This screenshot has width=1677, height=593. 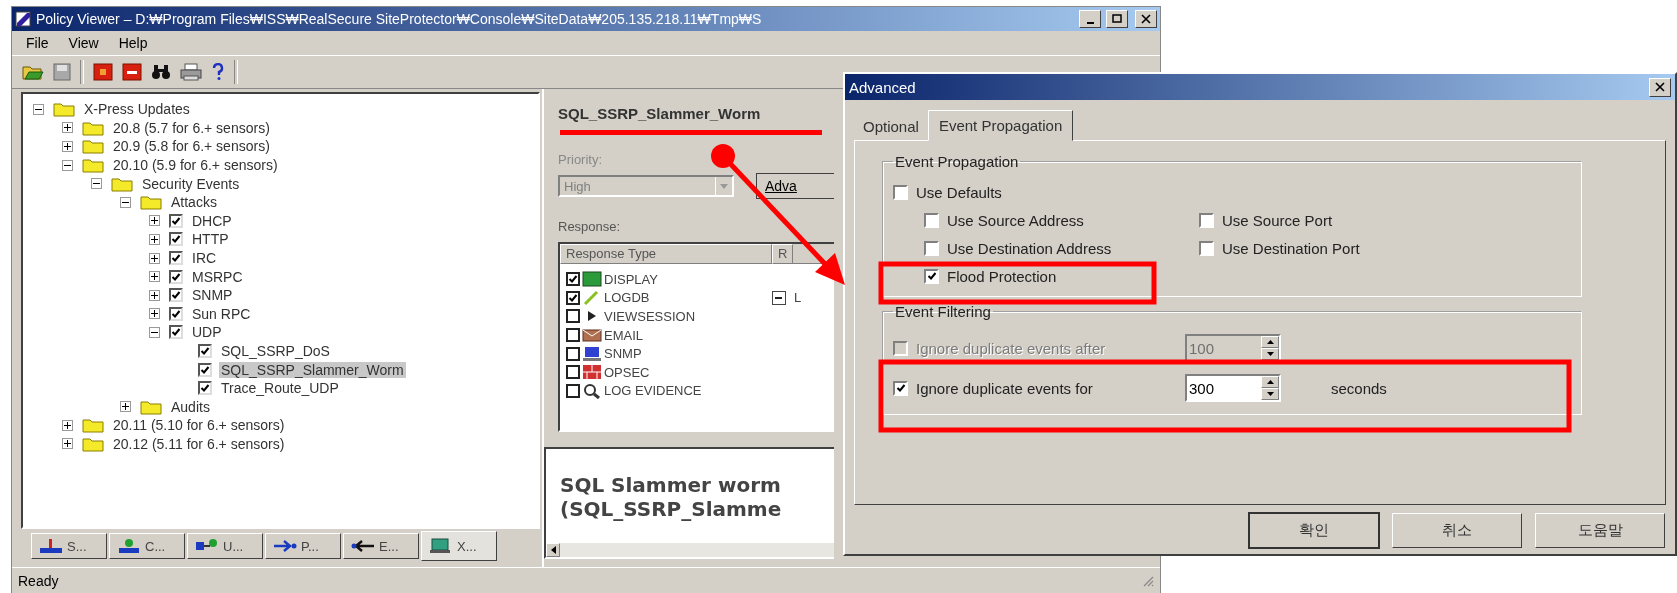 What do you see at coordinates (199, 425) in the screenshot?
I see `tree-item: 20.11 (5.10 for 6.+ sensors)` at bounding box center [199, 425].